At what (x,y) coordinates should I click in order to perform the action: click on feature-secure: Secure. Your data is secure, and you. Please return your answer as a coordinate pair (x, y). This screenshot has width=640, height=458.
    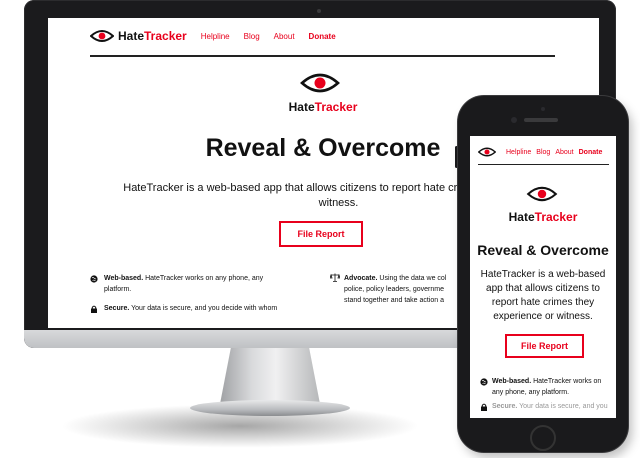
    Looking at the image, I should click on (551, 406).